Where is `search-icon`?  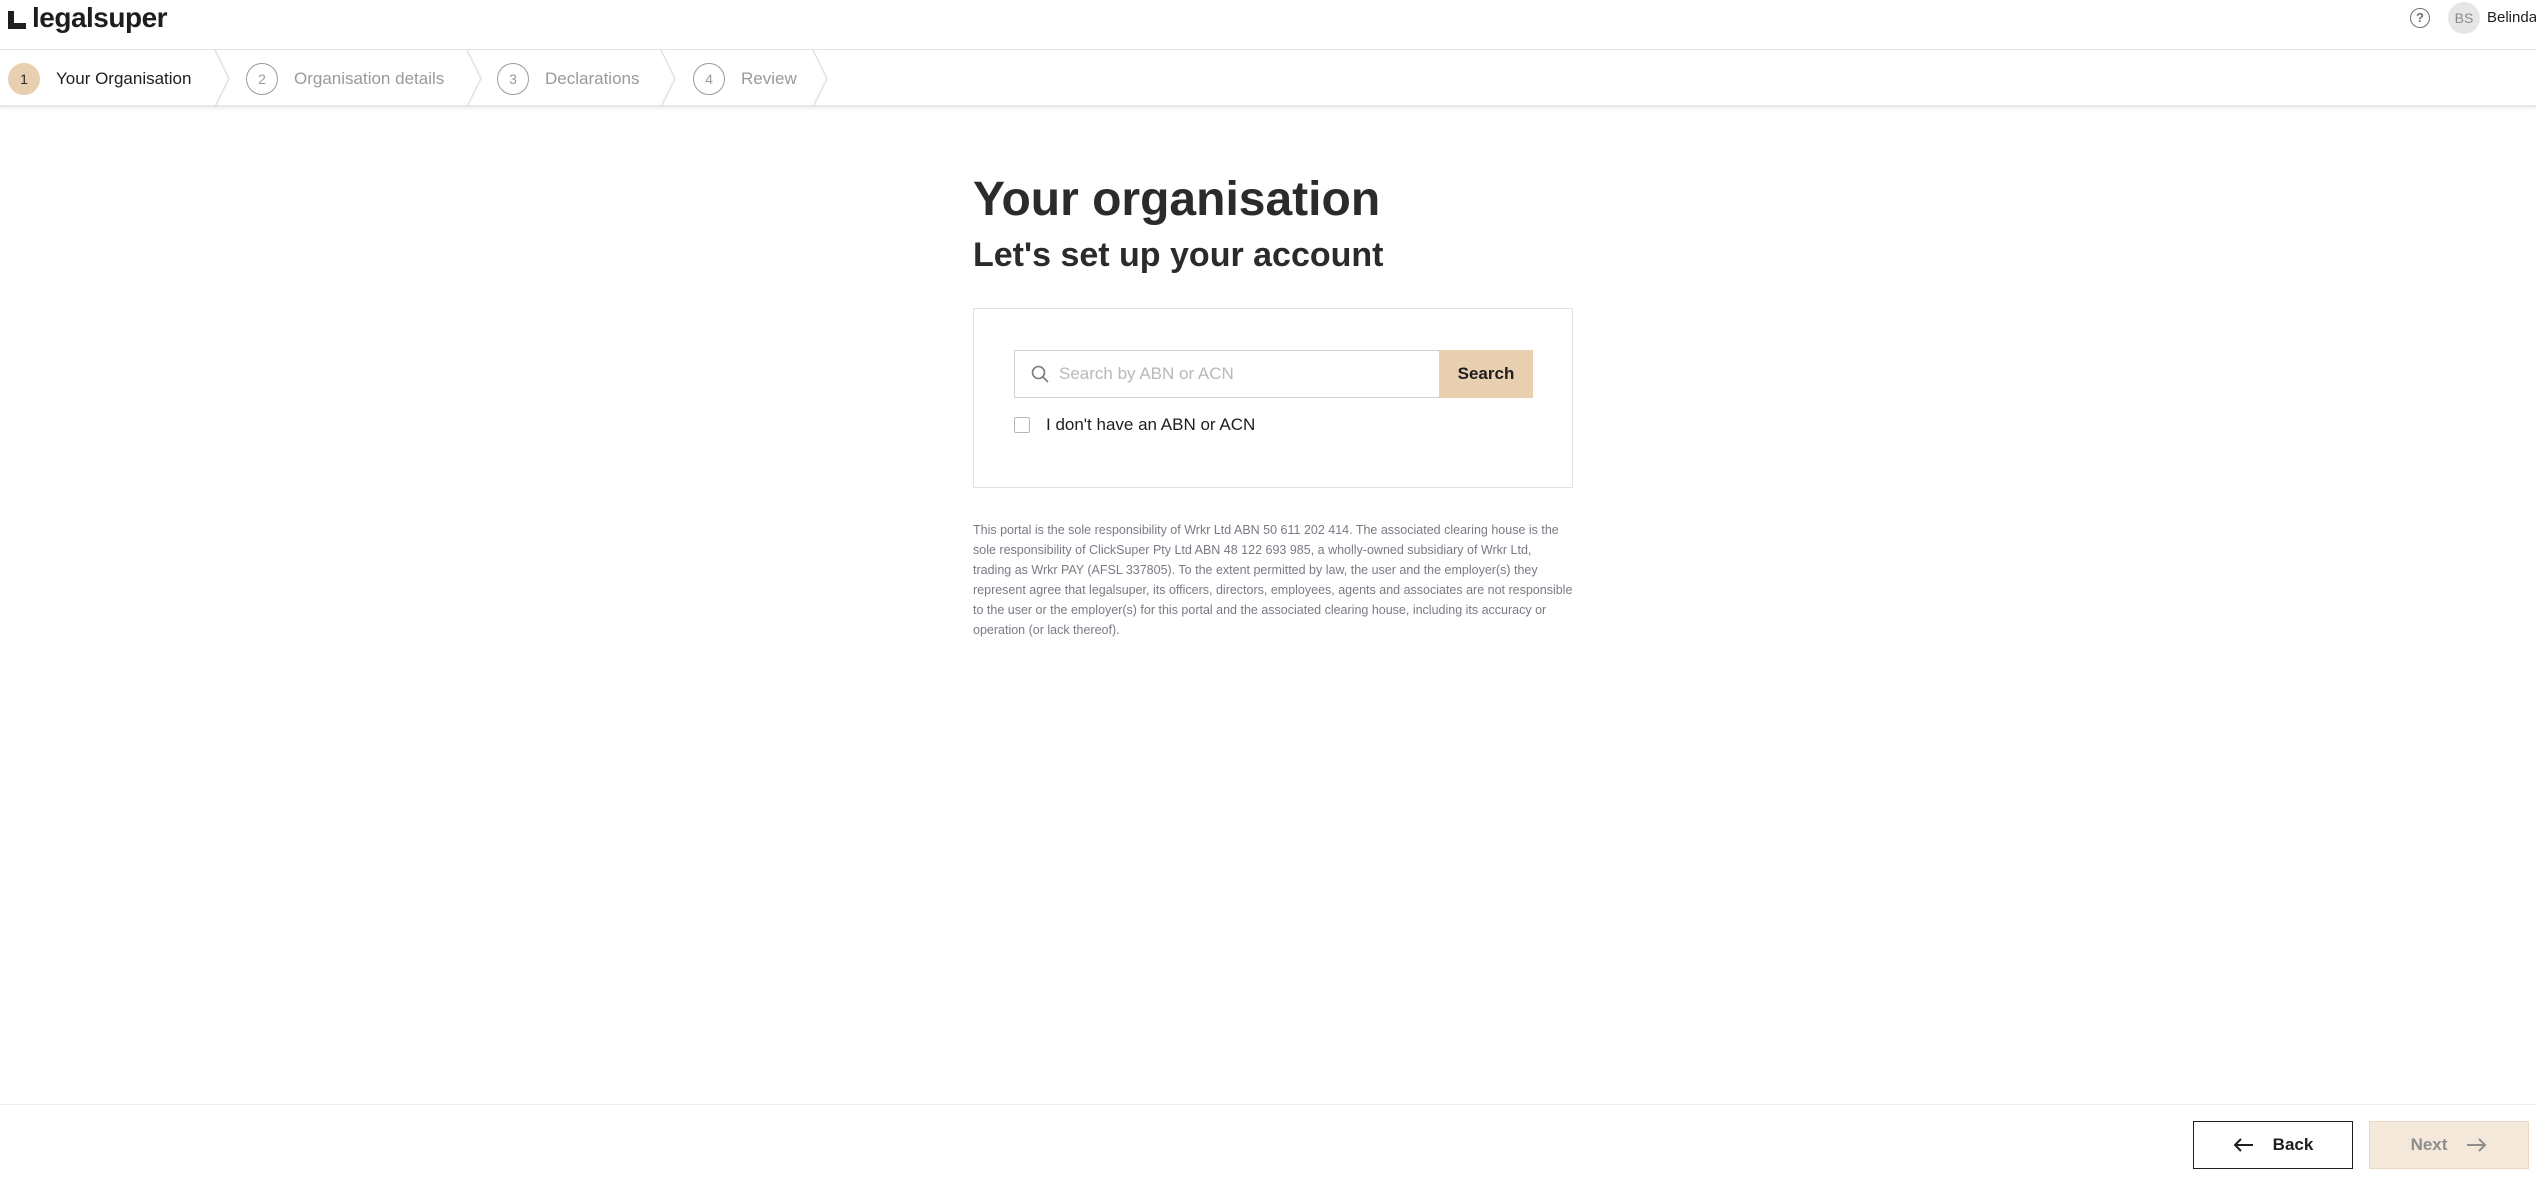
search-icon is located at coordinates (1040, 374).